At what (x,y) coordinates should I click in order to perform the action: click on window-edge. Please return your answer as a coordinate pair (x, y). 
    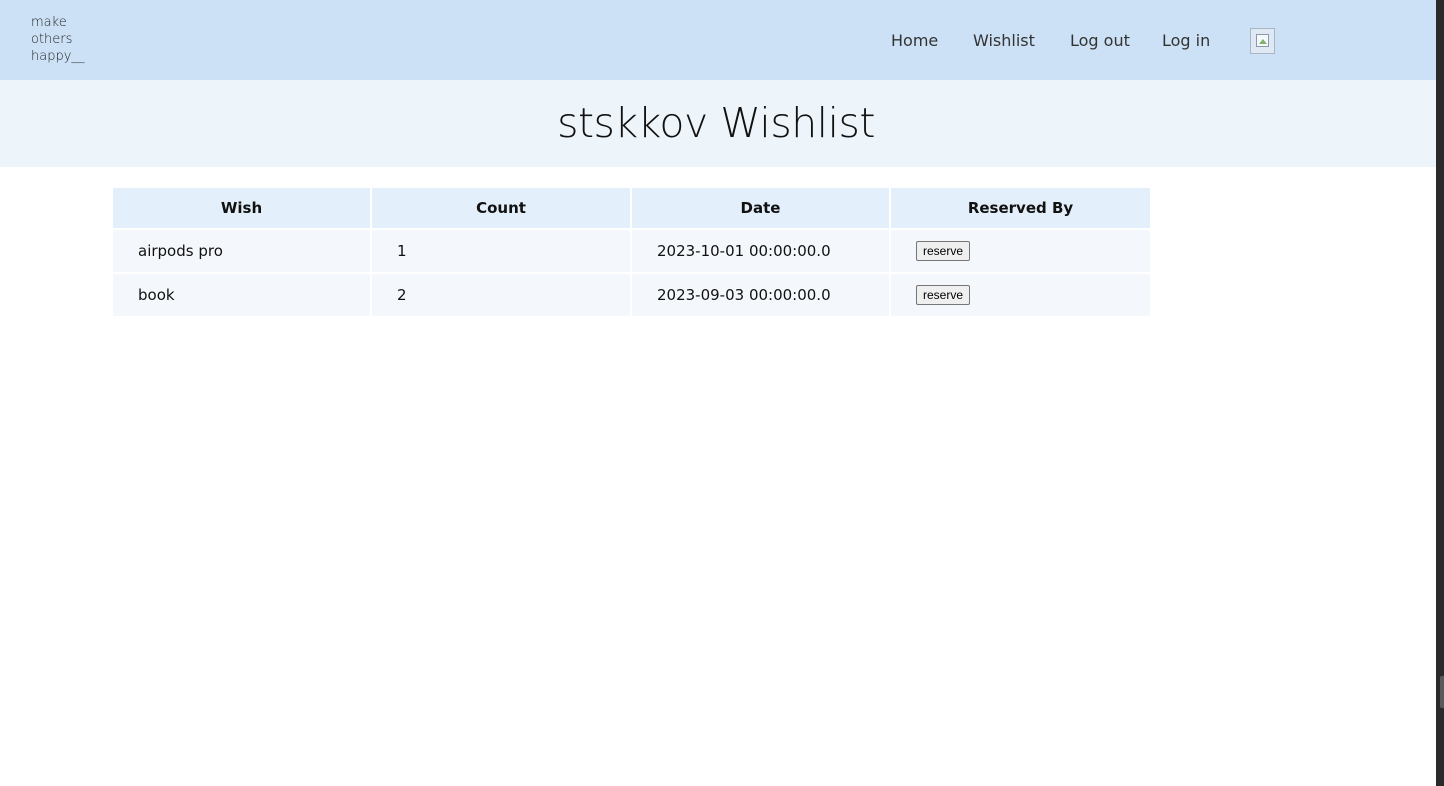
    Looking at the image, I should click on (1440, 393).